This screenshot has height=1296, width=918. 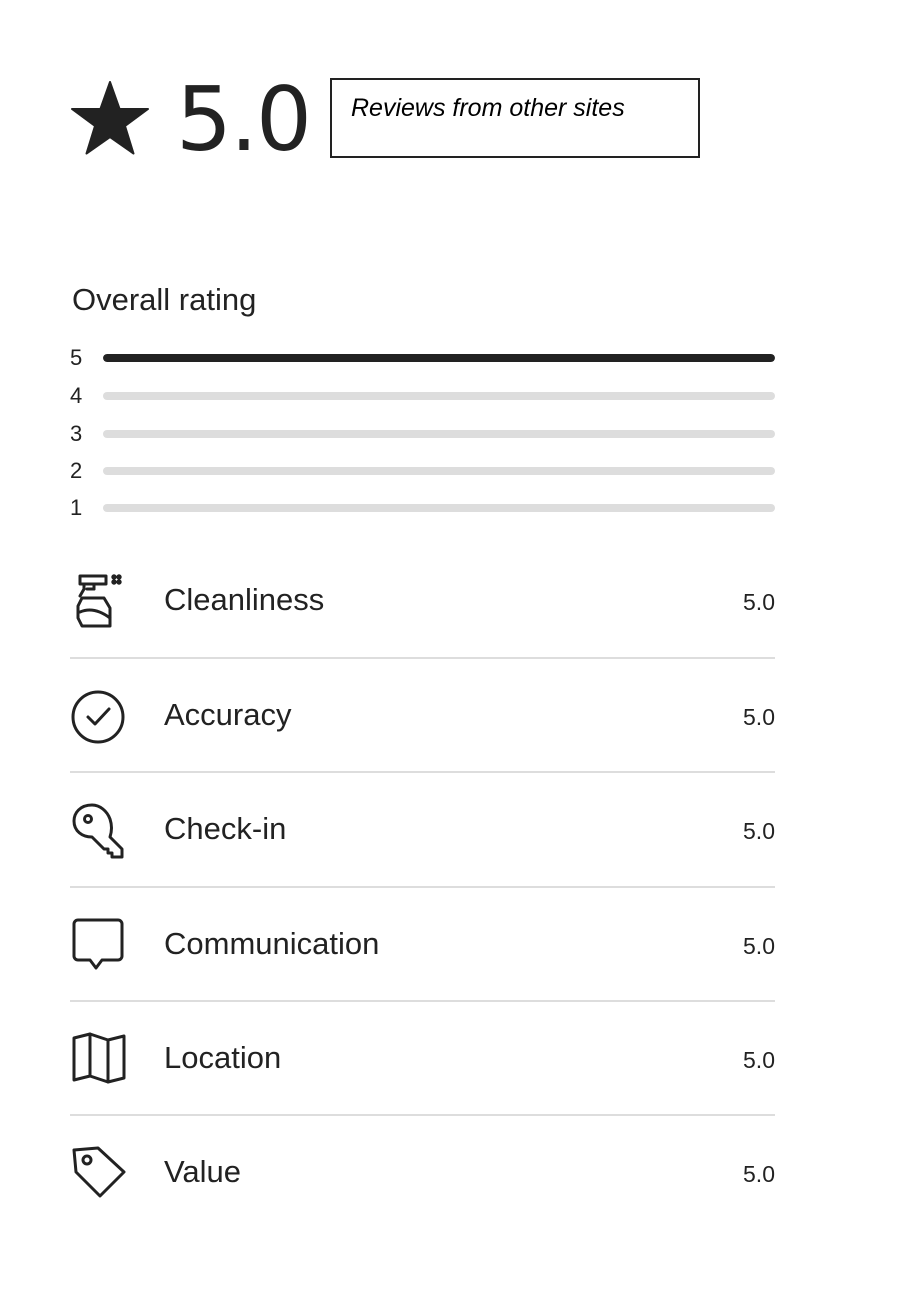 I want to click on rating-distribution-row: 1, so click(x=425, y=508).